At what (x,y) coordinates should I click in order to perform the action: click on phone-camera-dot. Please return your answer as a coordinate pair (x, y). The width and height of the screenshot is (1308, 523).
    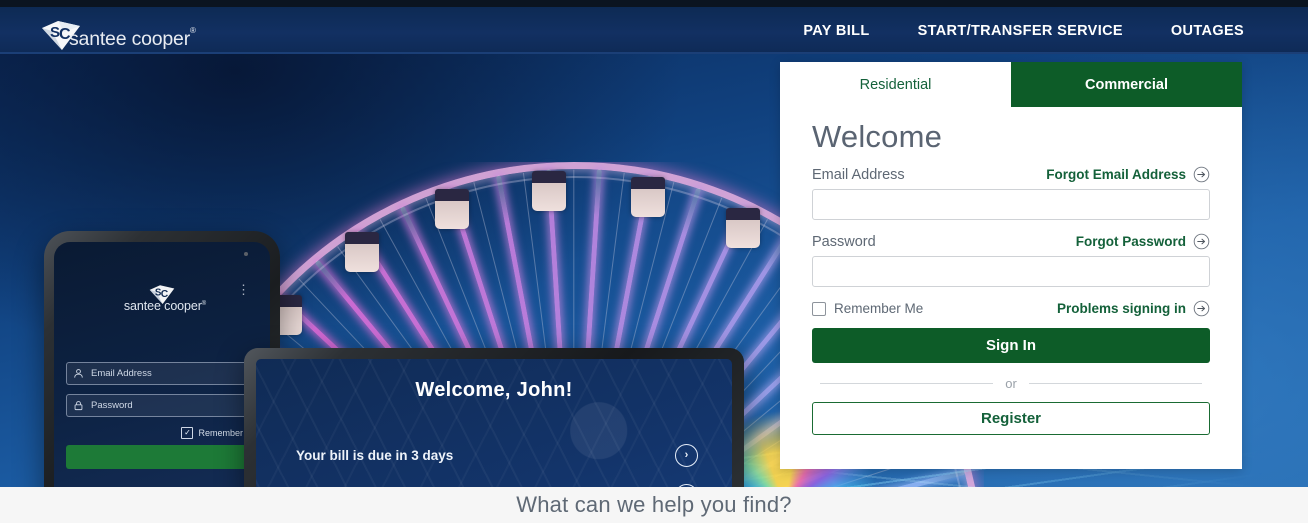
    Looking at the image, I should click on (246, 254).